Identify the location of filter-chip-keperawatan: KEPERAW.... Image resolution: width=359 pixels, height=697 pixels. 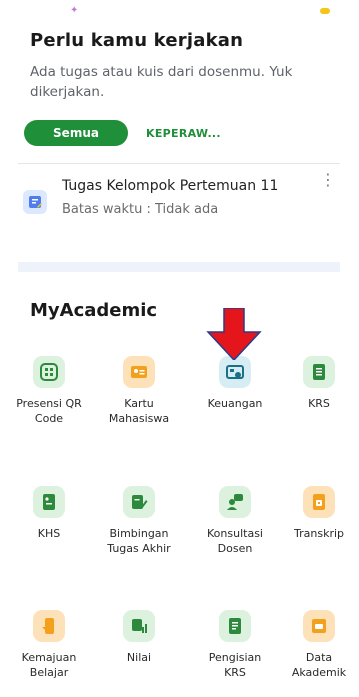
(183, 133).